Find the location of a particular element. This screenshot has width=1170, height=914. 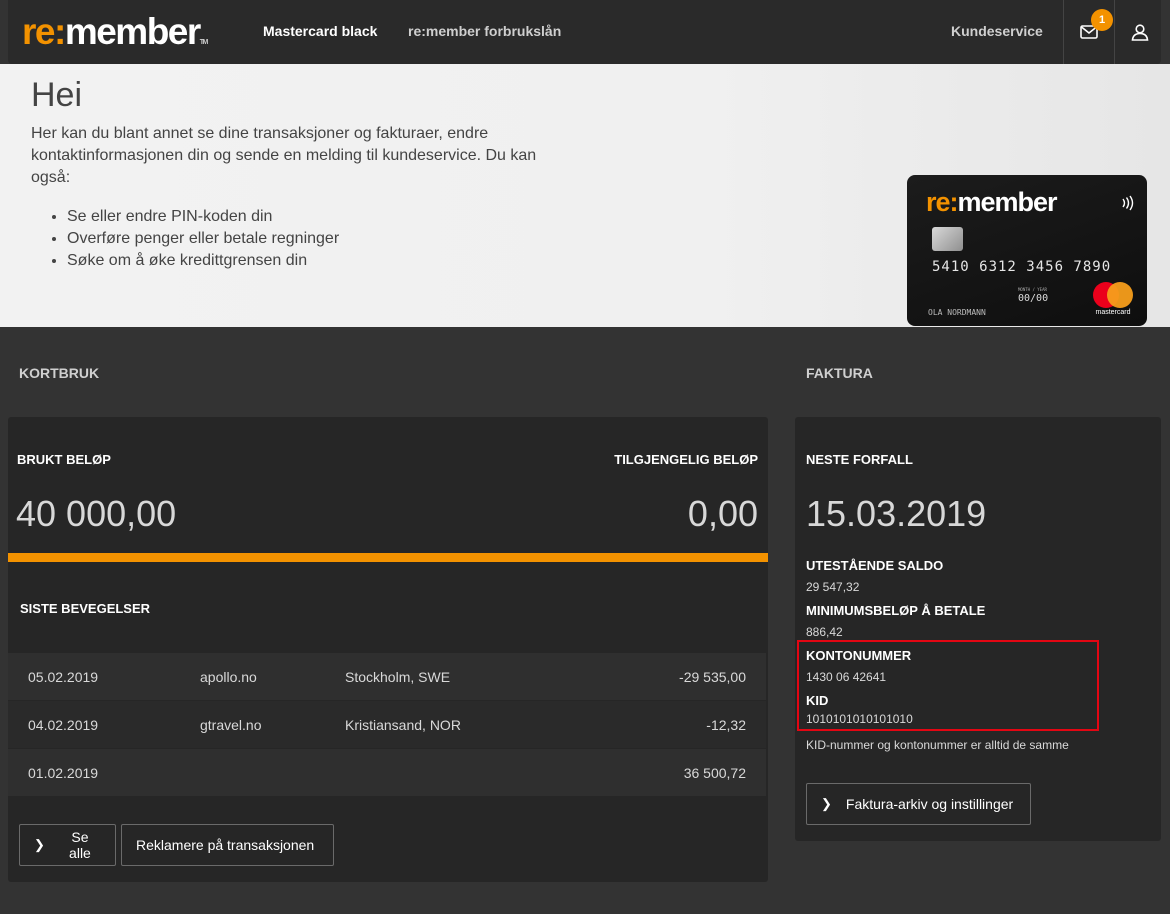

available-amount-label: TILGJENGELIG BELØP is located at coordinates (686, 459).